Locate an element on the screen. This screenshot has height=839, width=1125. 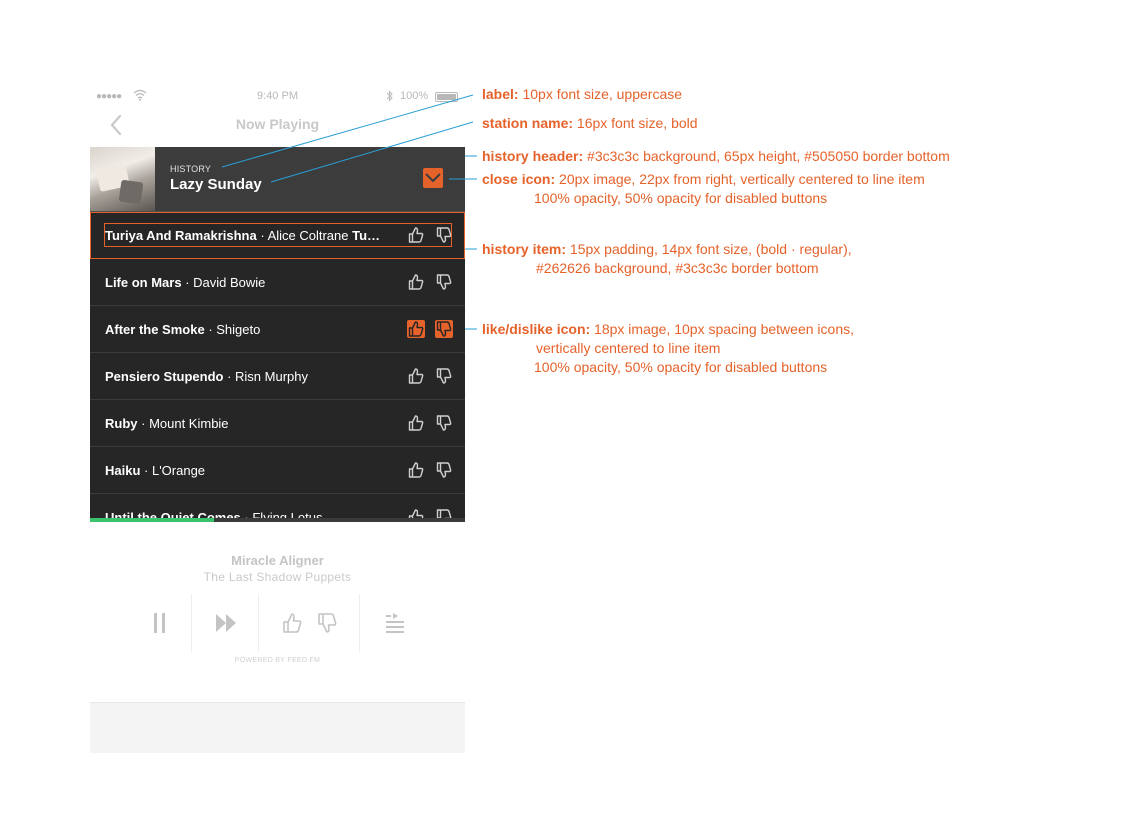
nav-bar: Now Playing is located at coordinates (277, 127).